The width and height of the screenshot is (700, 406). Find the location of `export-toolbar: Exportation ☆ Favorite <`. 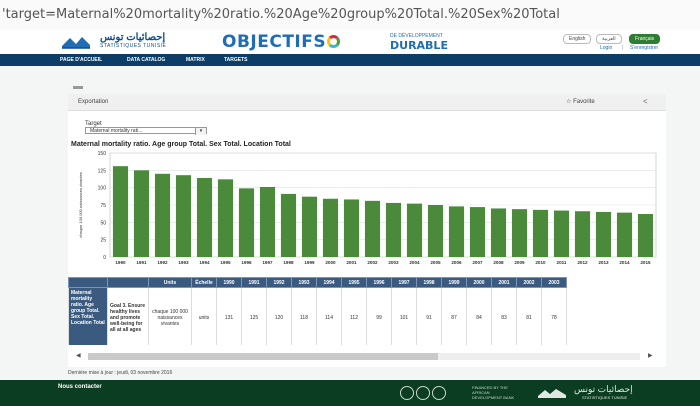

export-toolbar: Exportation ☆ Favorite < is located at coordinates (367, 102).